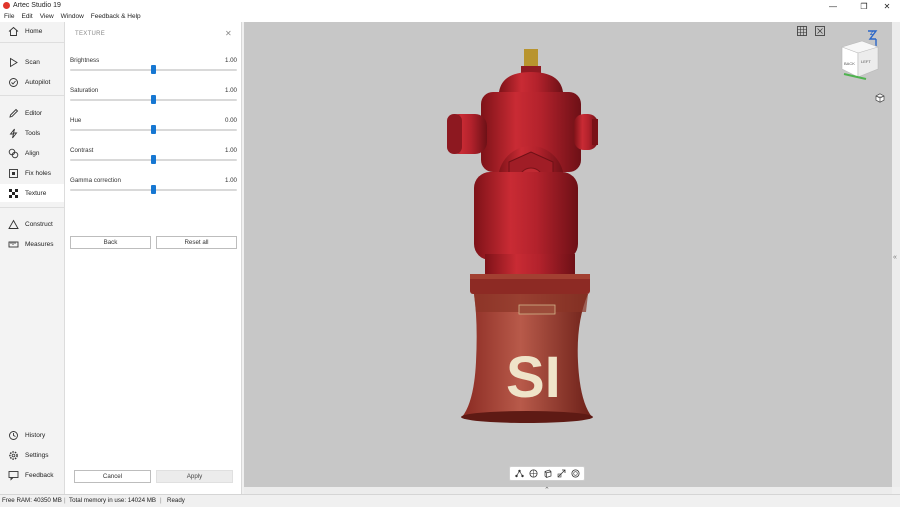 Image resolution: width=900 pixels, height=507 pixels. What do you see at coordinates (32, 455) in the screenshot?
I see `sidebar-item-settings: Settings` at bounding box center [32, 455].